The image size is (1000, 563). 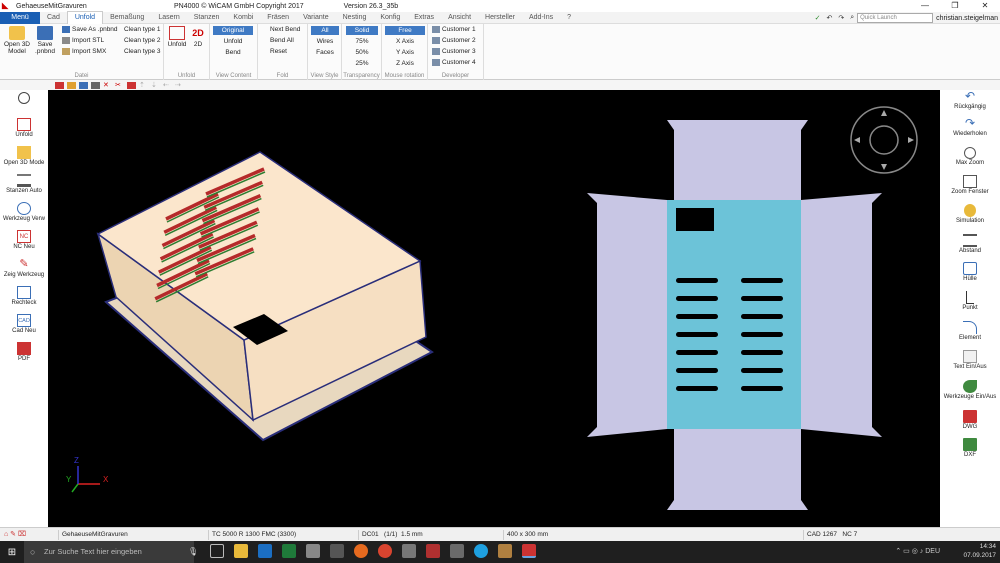 What do you see at coordinates (24, 240) in the screenshot?
I see `left-tool-nc-neu: NC NC Neu` at bounding box center [24, 240].